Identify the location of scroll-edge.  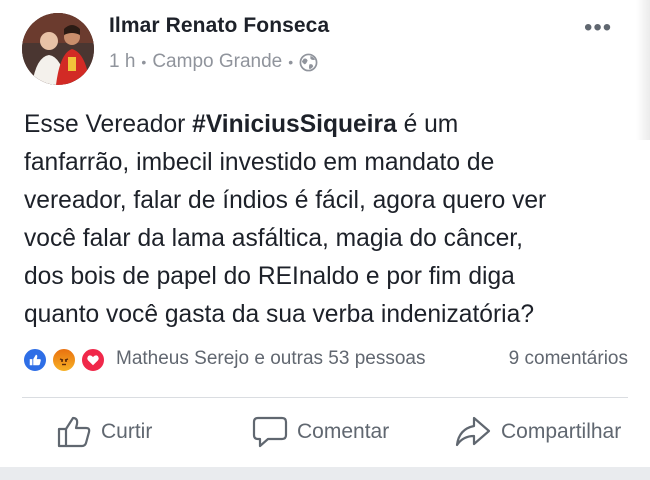
(643, 70).